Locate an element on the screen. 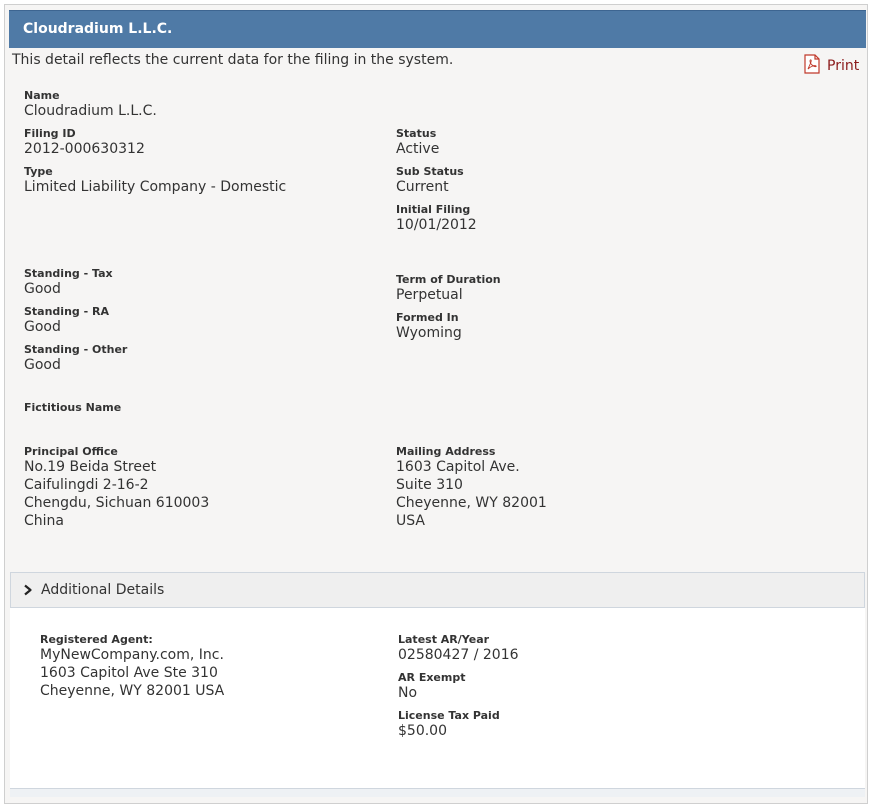 The image size is (874, 804). ar-exempt-label: AR Exempt is located at coordinates (432, 677).